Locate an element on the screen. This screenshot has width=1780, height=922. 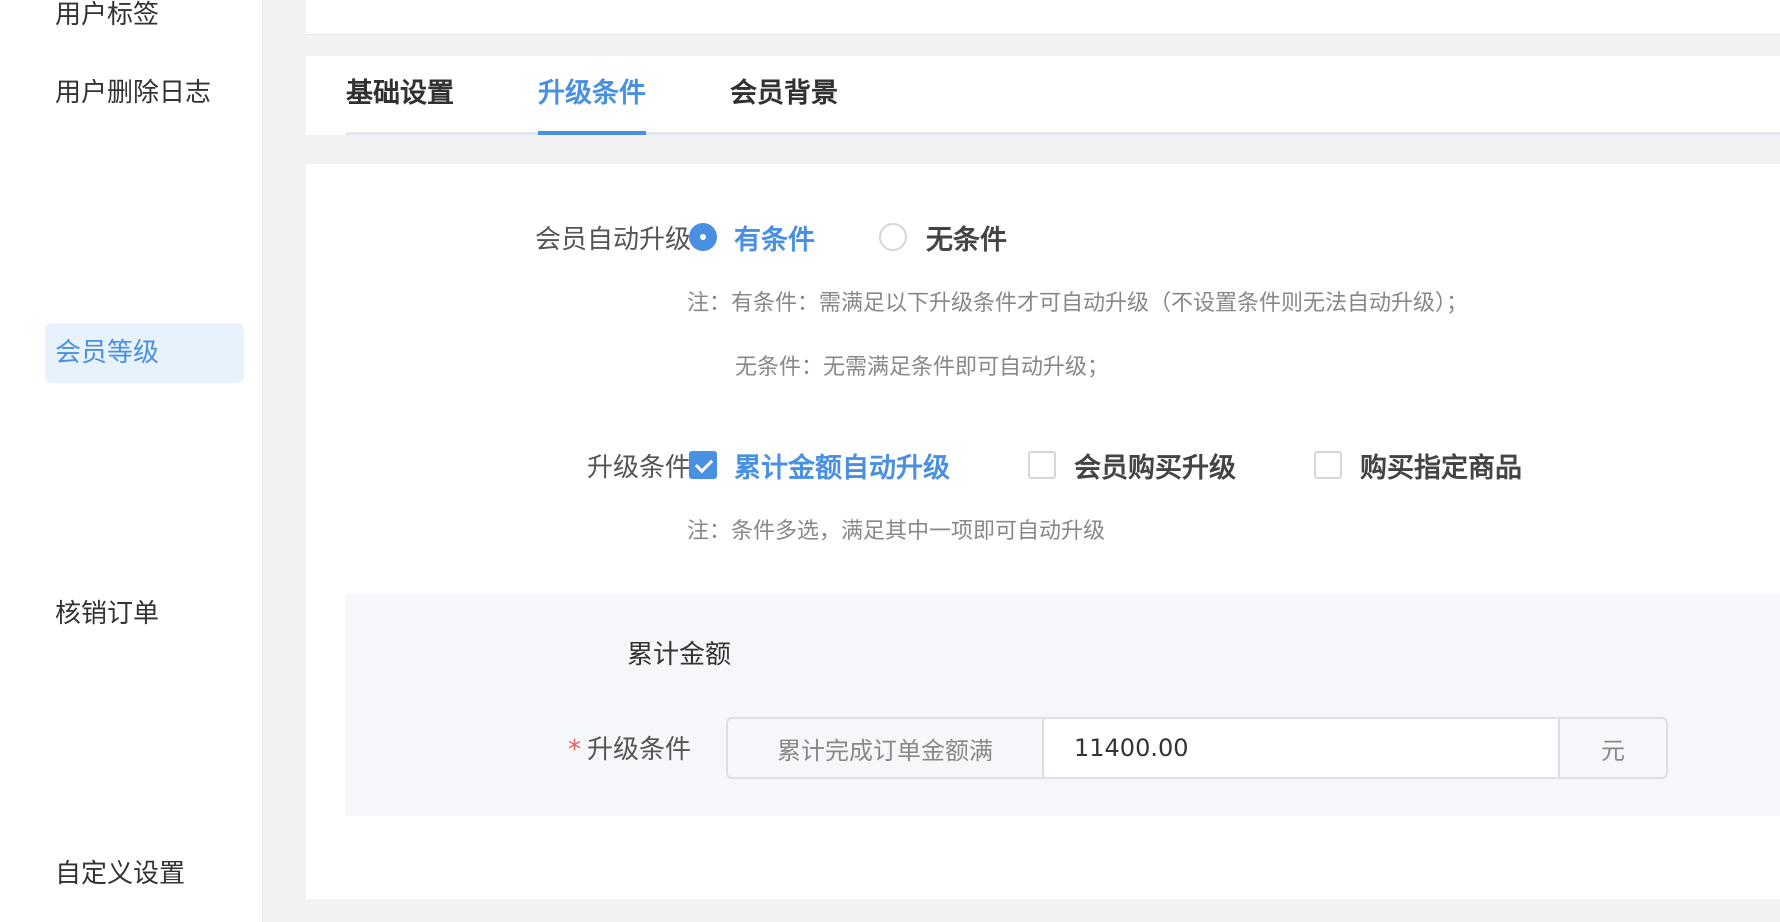
upgrade-conditions-note: 注：条件多选，满足其中一项即可自动升级 is located at coordinates (896, 531).